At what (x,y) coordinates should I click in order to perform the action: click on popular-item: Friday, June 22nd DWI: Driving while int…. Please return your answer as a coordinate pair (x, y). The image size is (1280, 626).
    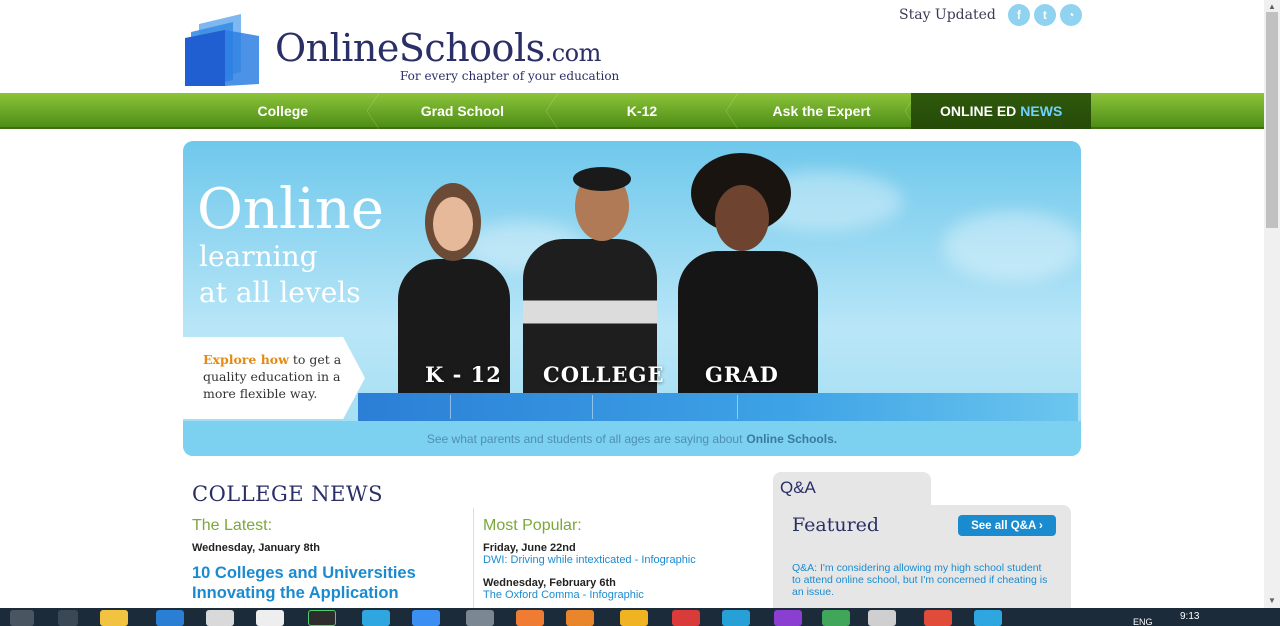
    Looking at the image, I should click on (589, 554).